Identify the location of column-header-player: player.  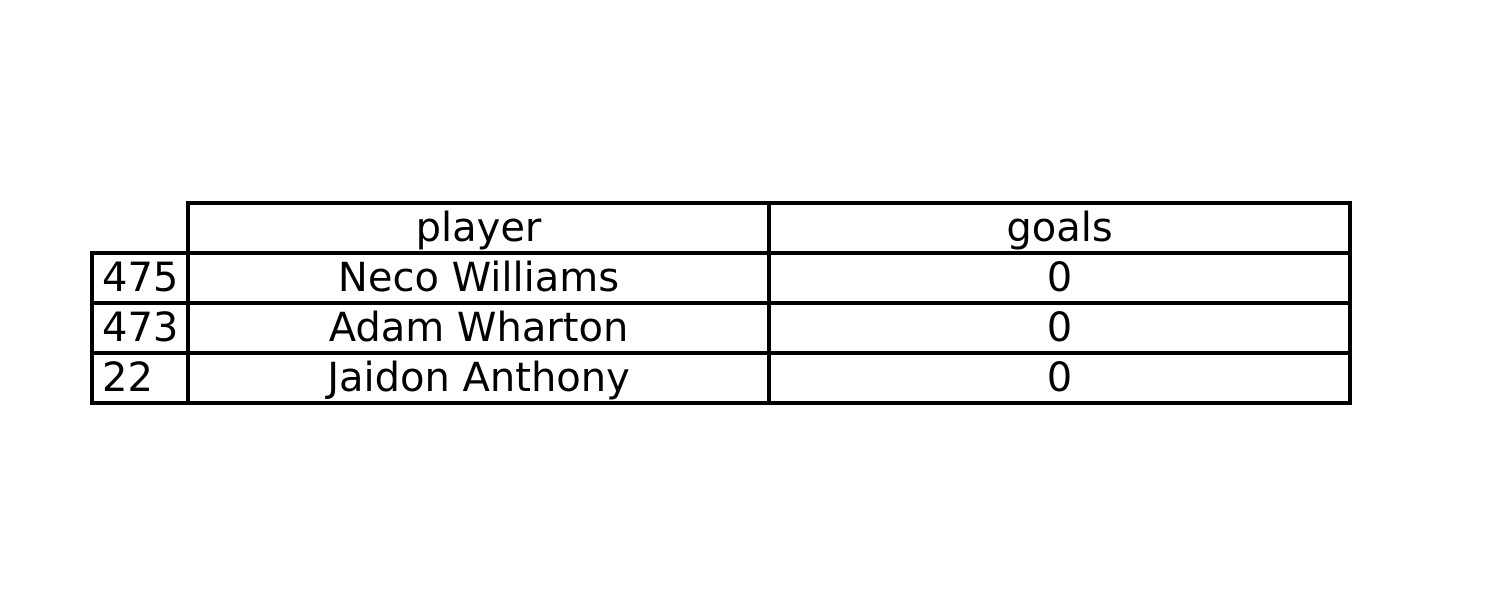
(479, 228).